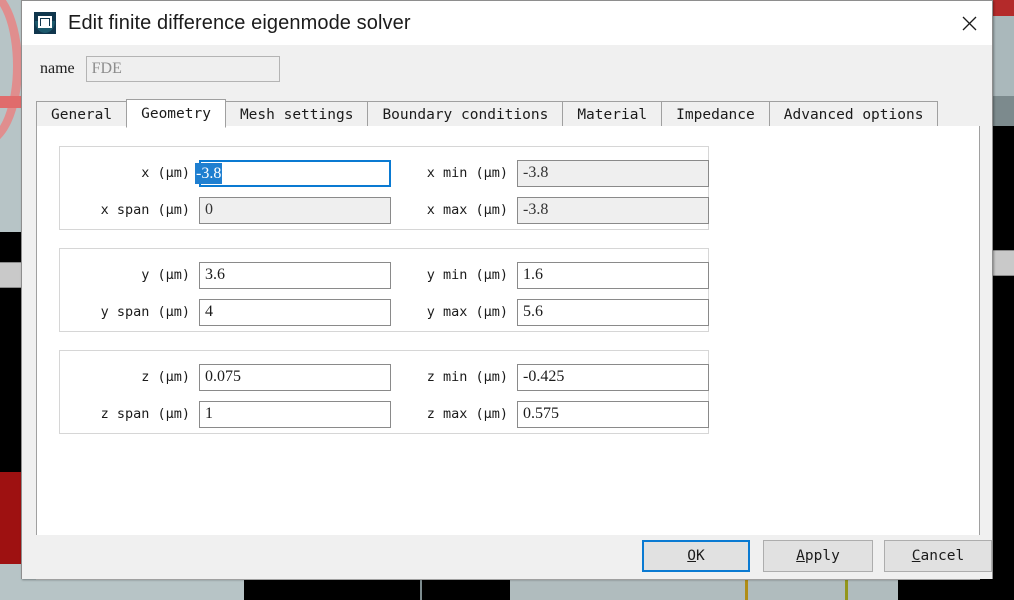 The width and height of the screenshot is (1014, 600). I want to click on input-z-min-m, so click(613, 377).